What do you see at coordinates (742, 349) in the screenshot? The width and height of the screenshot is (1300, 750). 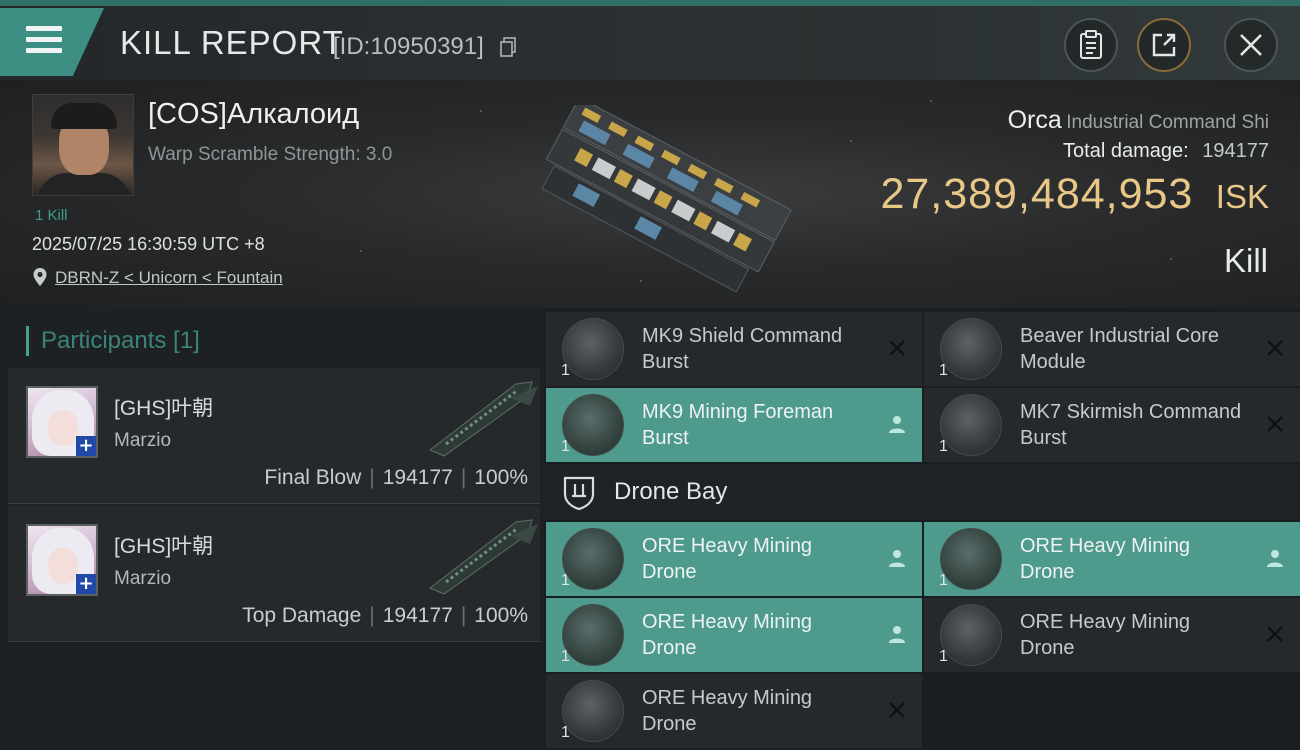 I see `item-name: MK9 Shield Command Burst` at bounding box center [742, 349].